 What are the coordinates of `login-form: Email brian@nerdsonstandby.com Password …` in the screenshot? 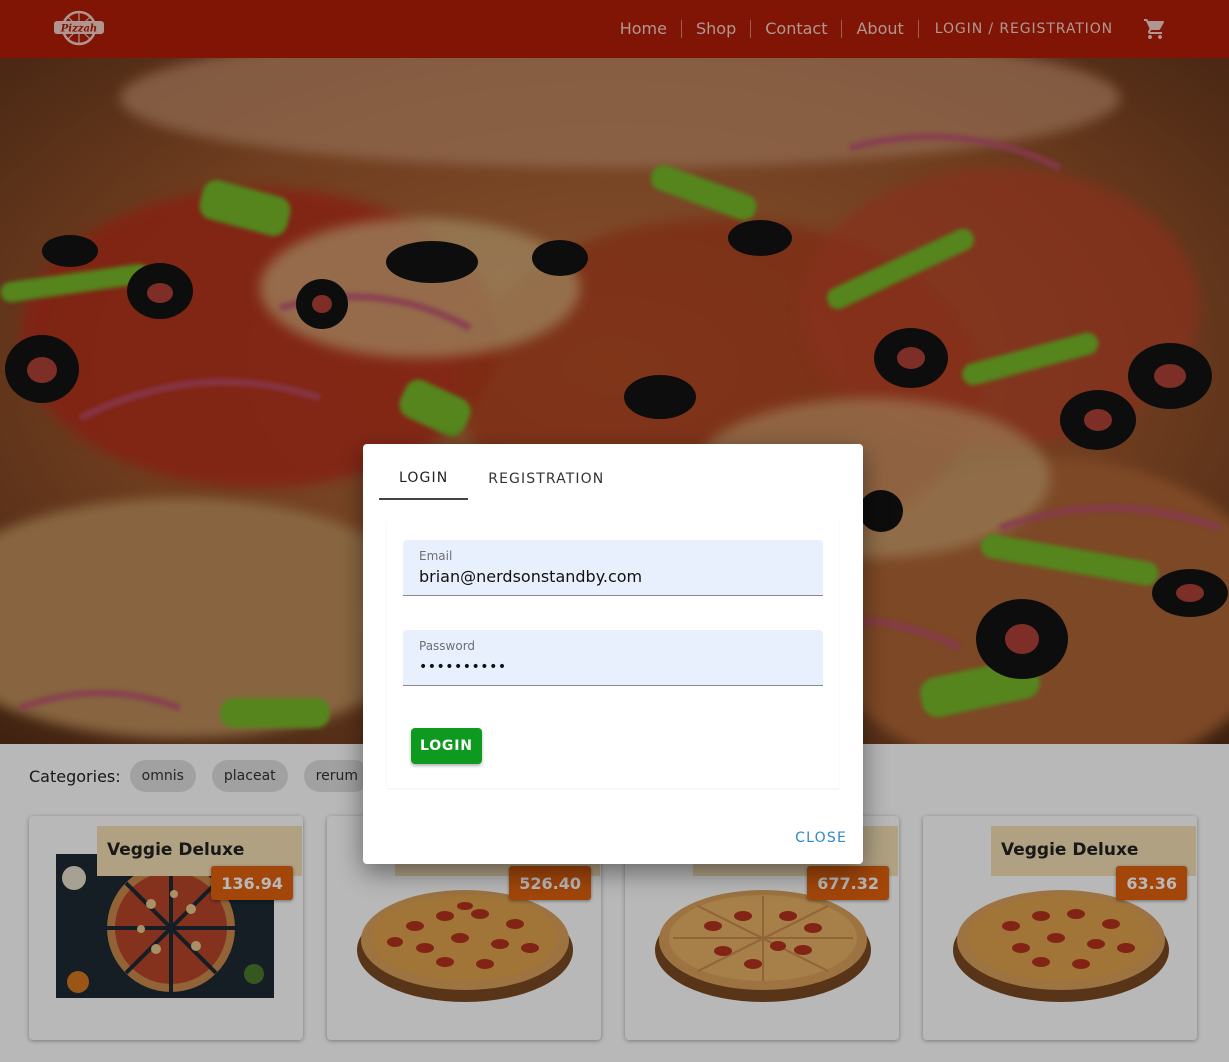 It's located at (613, 654).